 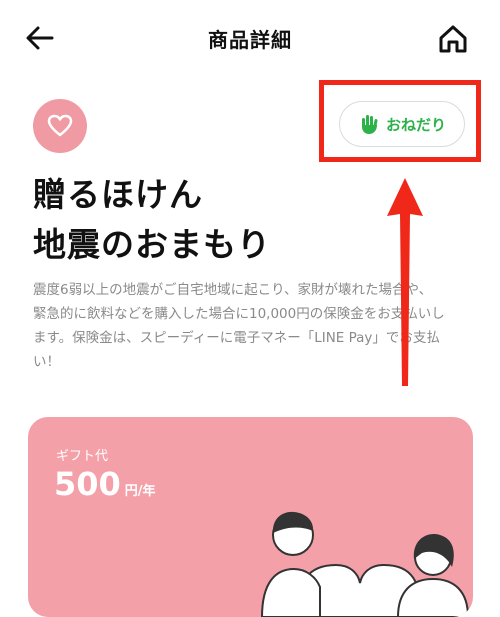 I want to click on price-row: 500 円/年, so click(x=105, y=484).